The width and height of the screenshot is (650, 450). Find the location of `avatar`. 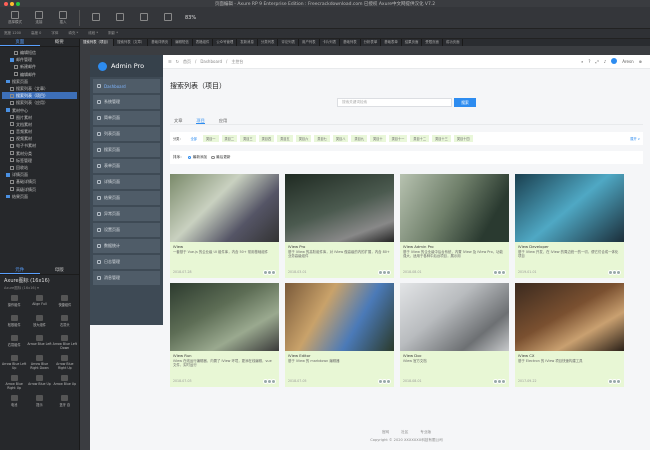

avatar is located at coordinates (614, 61).